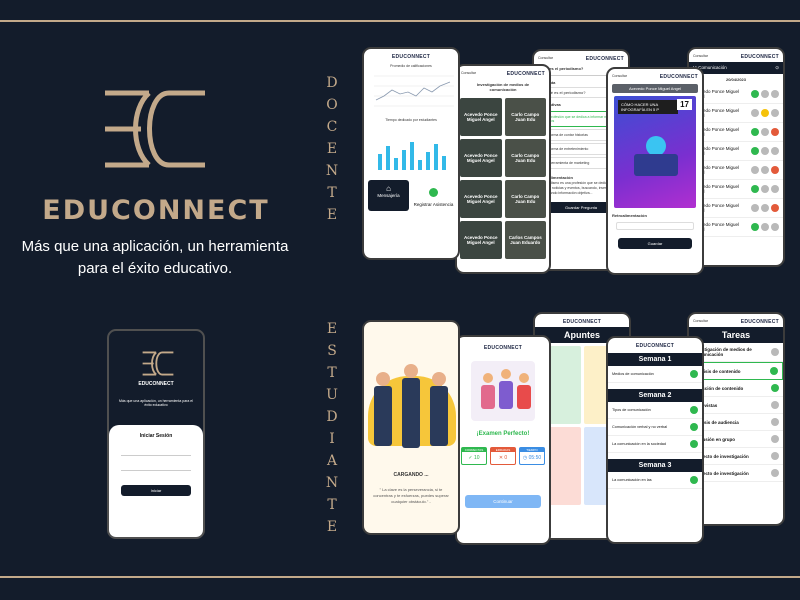 Image resolution: width=800 pixels, height=600 pixels. What do you see at coordinates (155, 129) in the screenshot?
I see `educonnect-logo` at bounding box center [155, 129].